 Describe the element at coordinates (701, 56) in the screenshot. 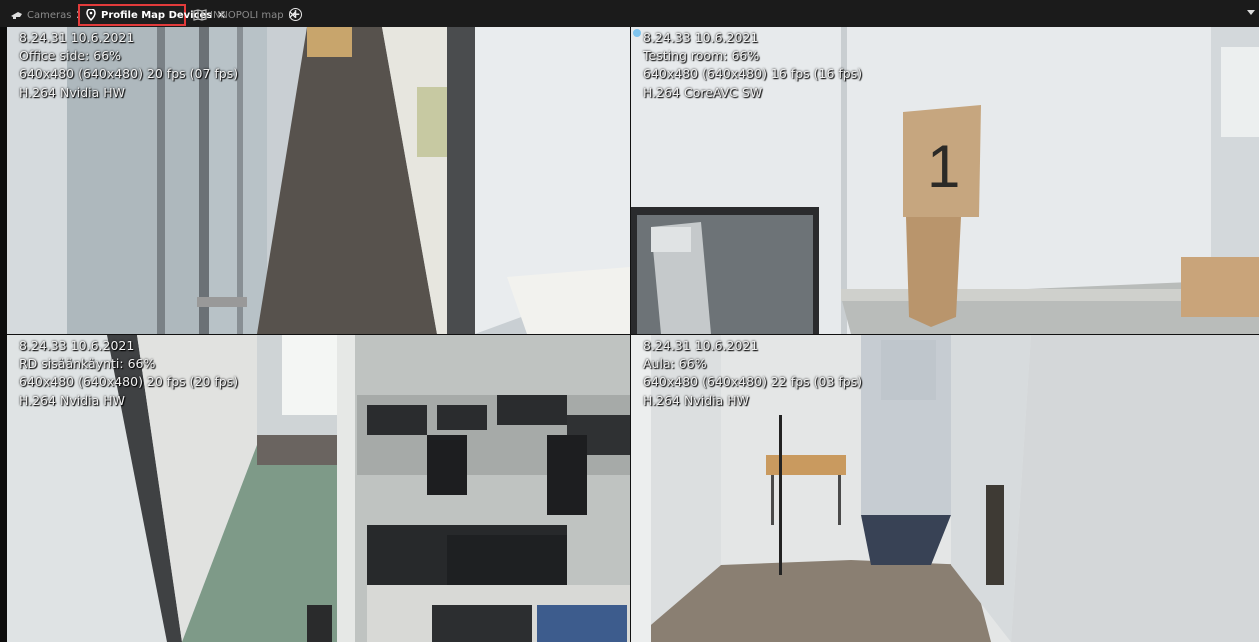

I see `camera-name: Testing room: 66%` at that location.